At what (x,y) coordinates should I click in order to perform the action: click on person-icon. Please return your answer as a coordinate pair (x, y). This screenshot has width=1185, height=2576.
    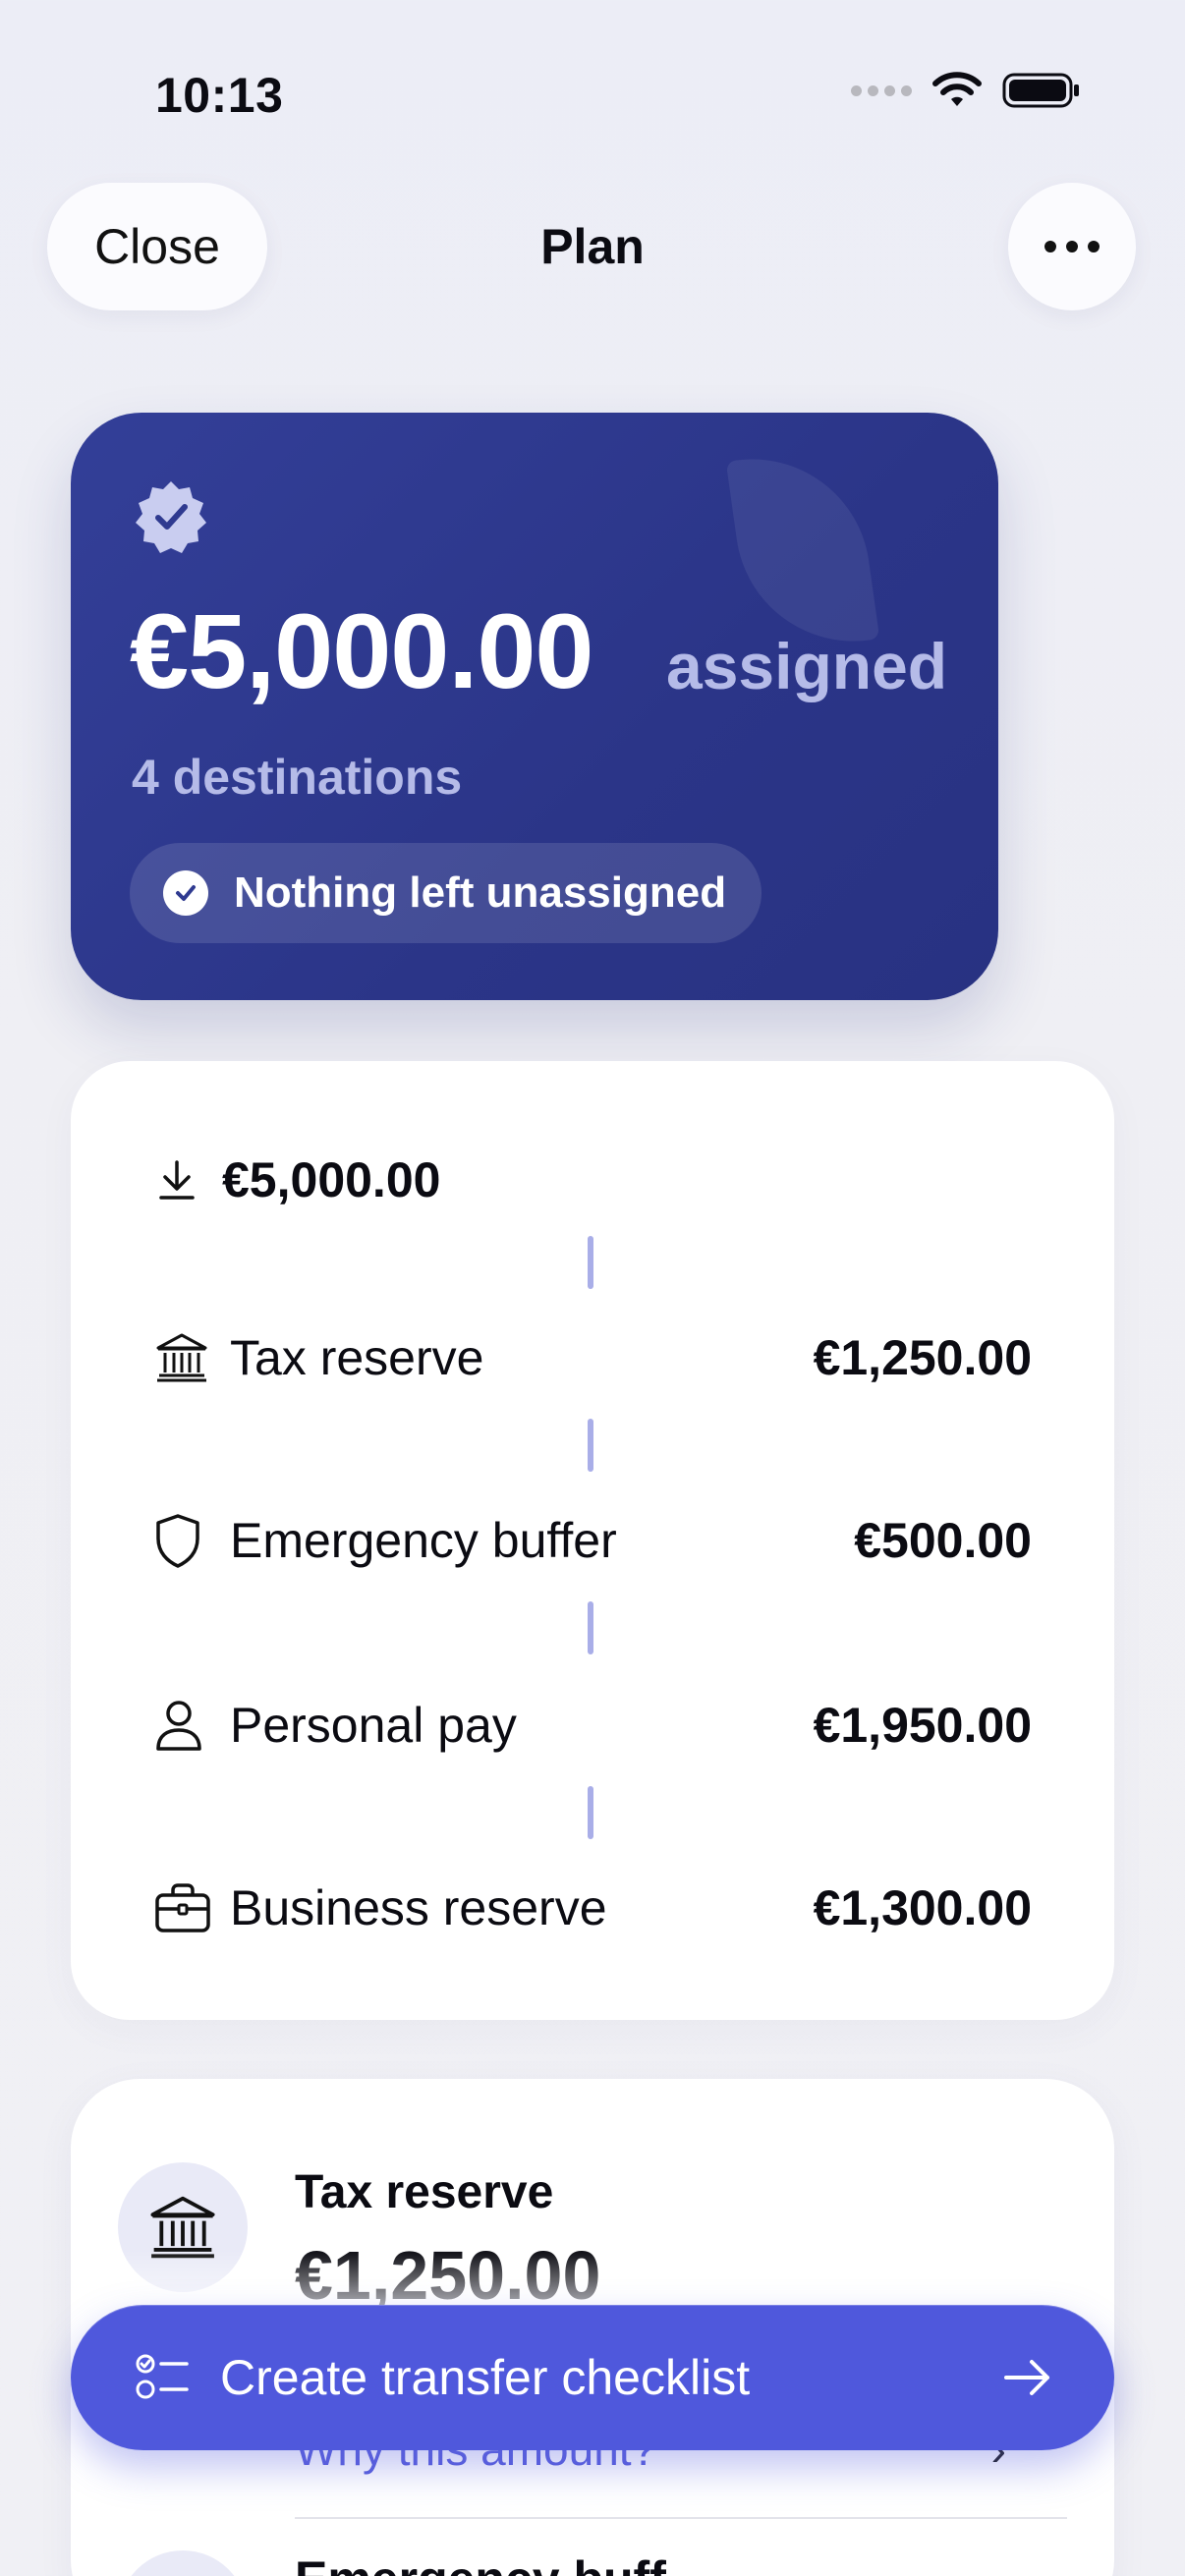
    Looking at the image, I should click on (179, 1726).